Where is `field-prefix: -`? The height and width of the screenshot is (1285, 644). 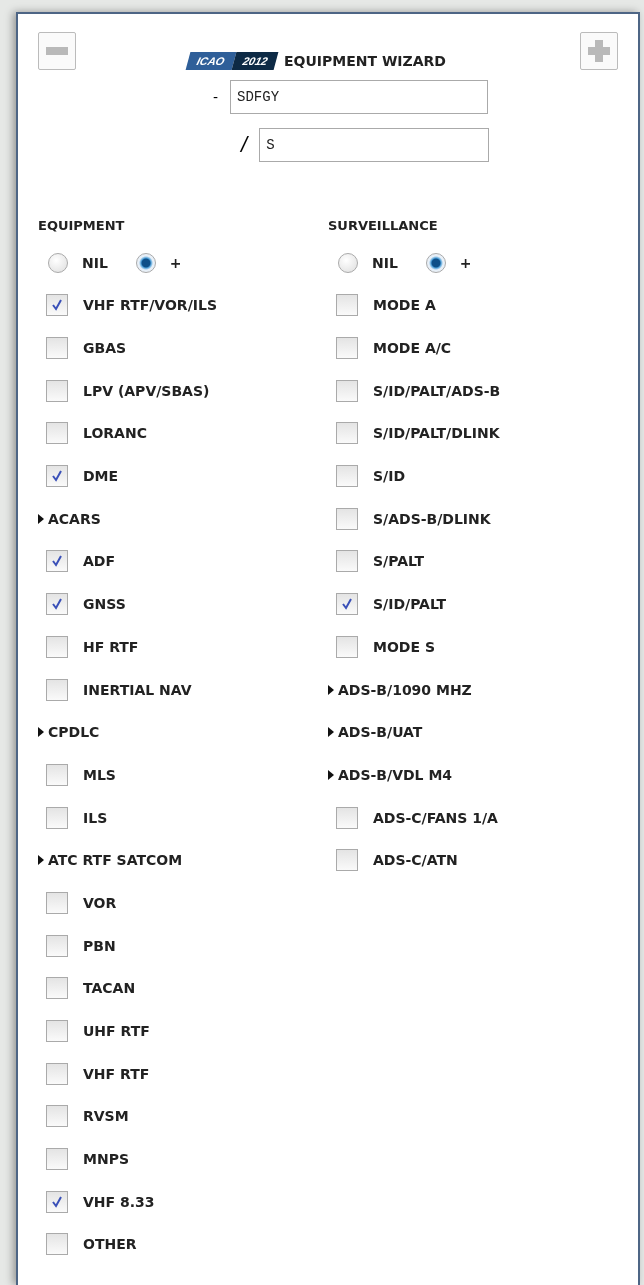
field-prefix: - is located at coordinates (216, 97).